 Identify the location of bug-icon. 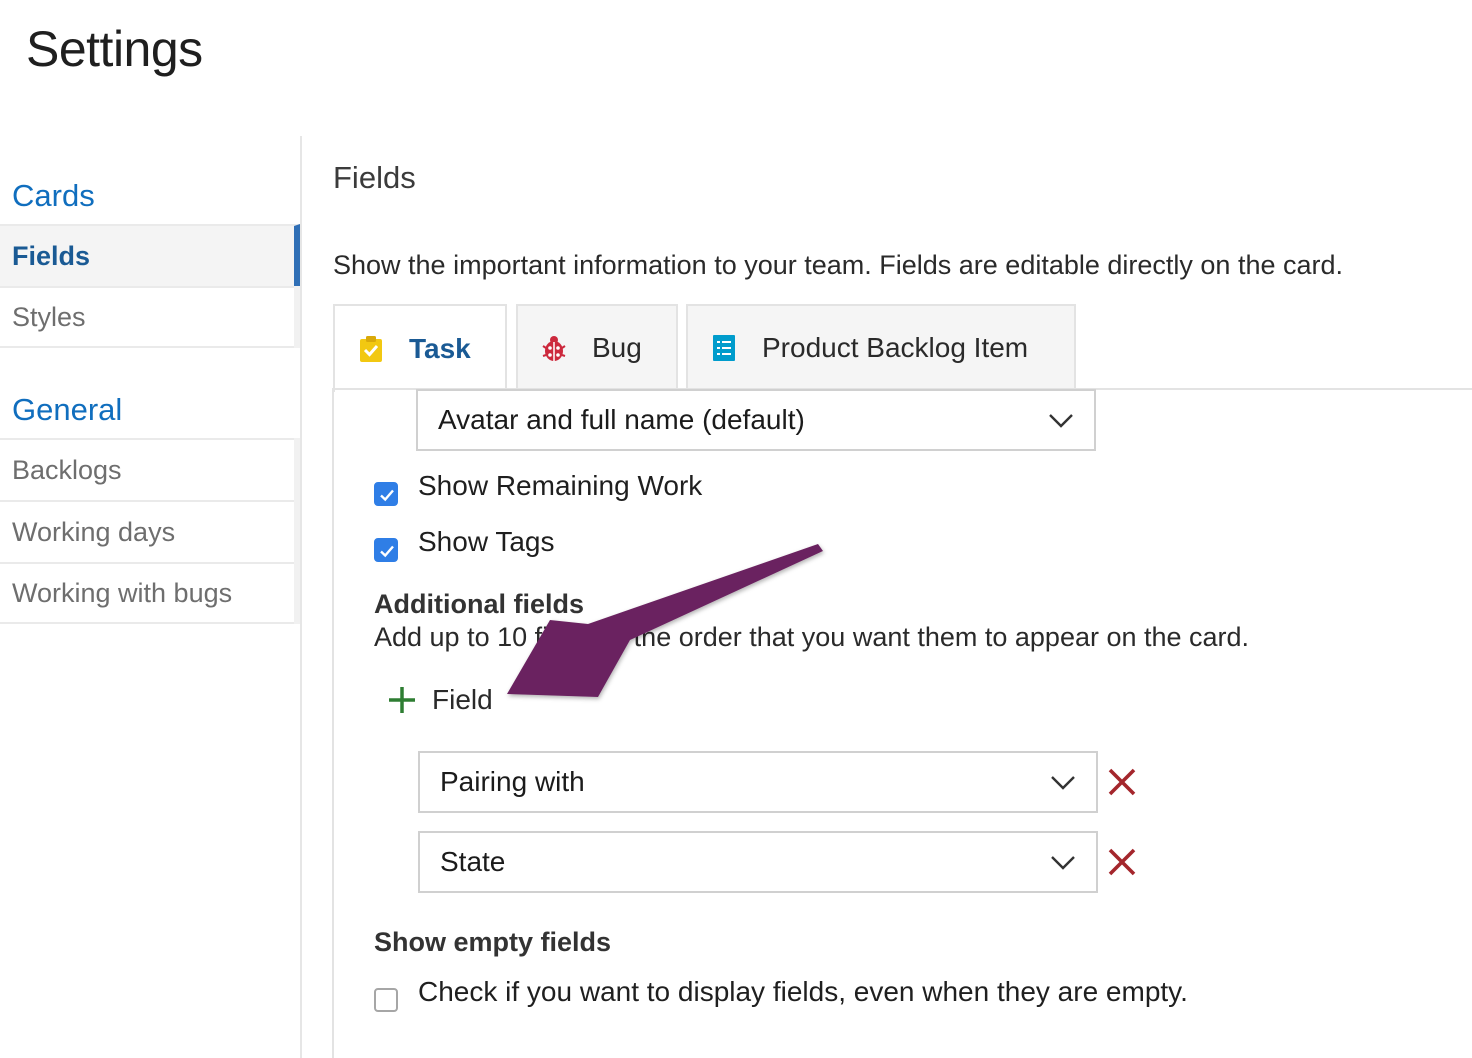
(554, 348).